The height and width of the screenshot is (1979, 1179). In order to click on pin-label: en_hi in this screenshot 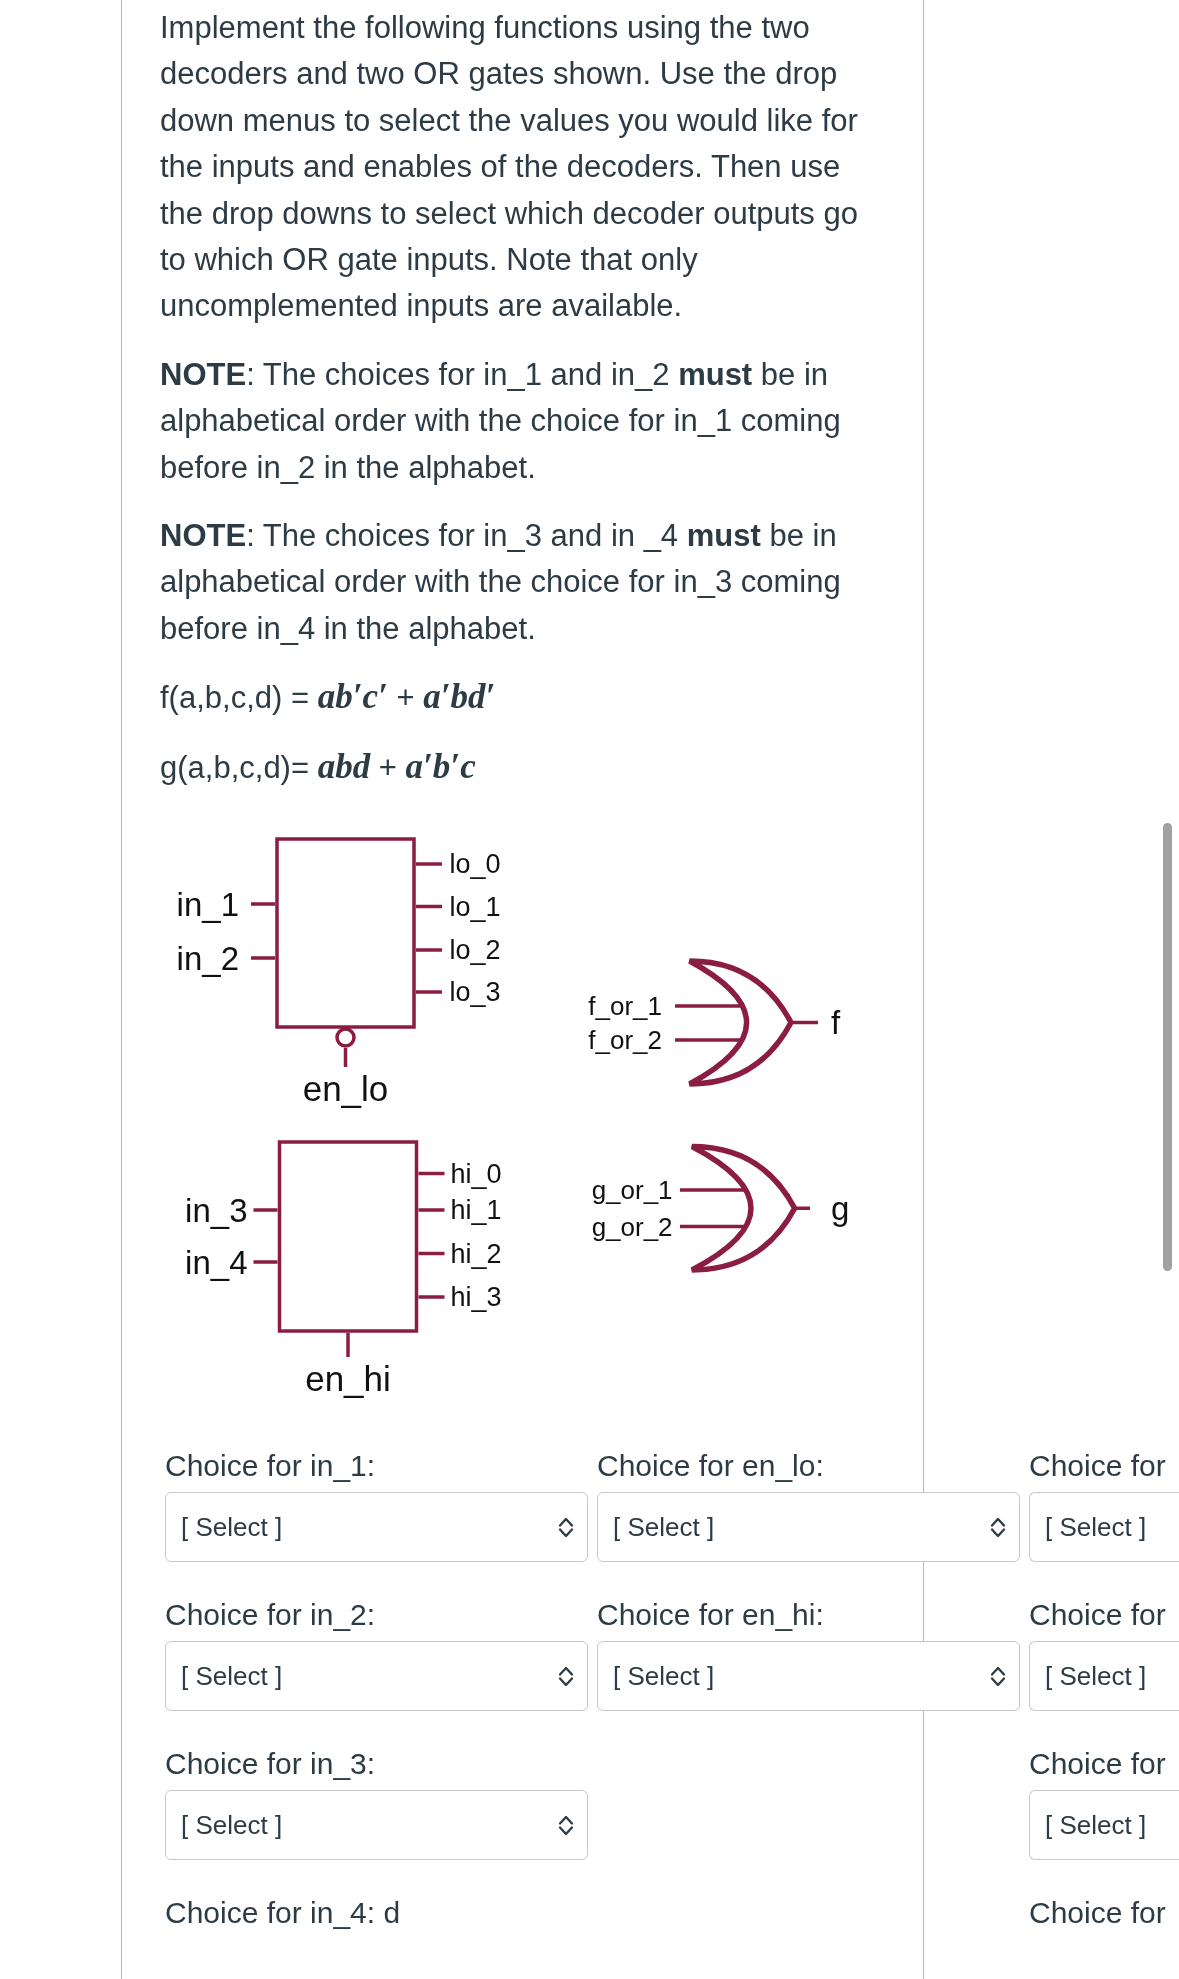, I will do `click(348, 1378)`.